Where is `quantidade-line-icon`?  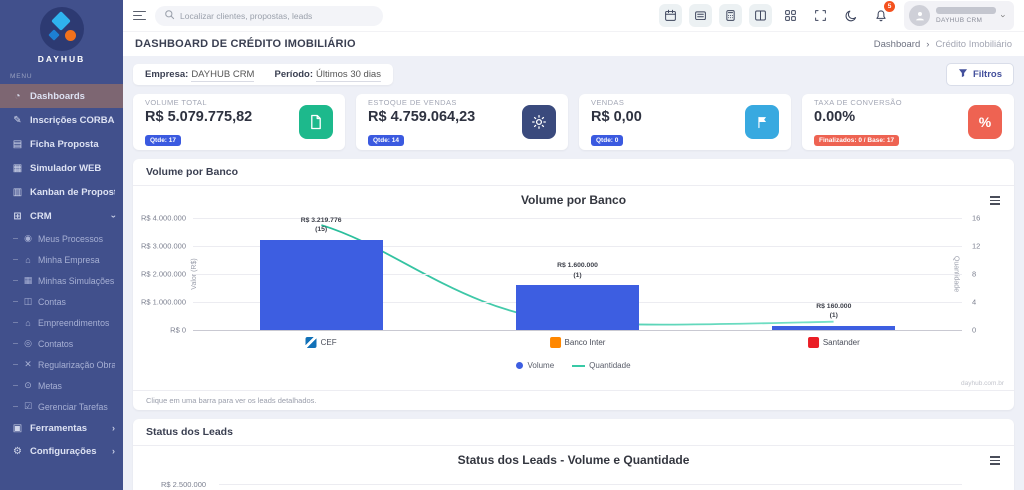
quantidade-line-icon is located at coordinates (579, 365).